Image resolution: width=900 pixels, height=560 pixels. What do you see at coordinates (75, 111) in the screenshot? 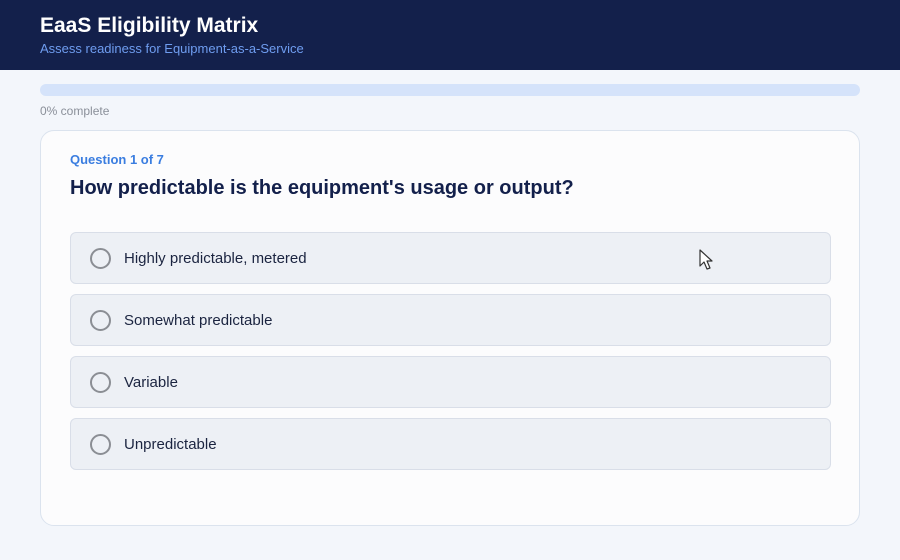
I see `progress-label: 0% complete` at bounding box center [75, 111].